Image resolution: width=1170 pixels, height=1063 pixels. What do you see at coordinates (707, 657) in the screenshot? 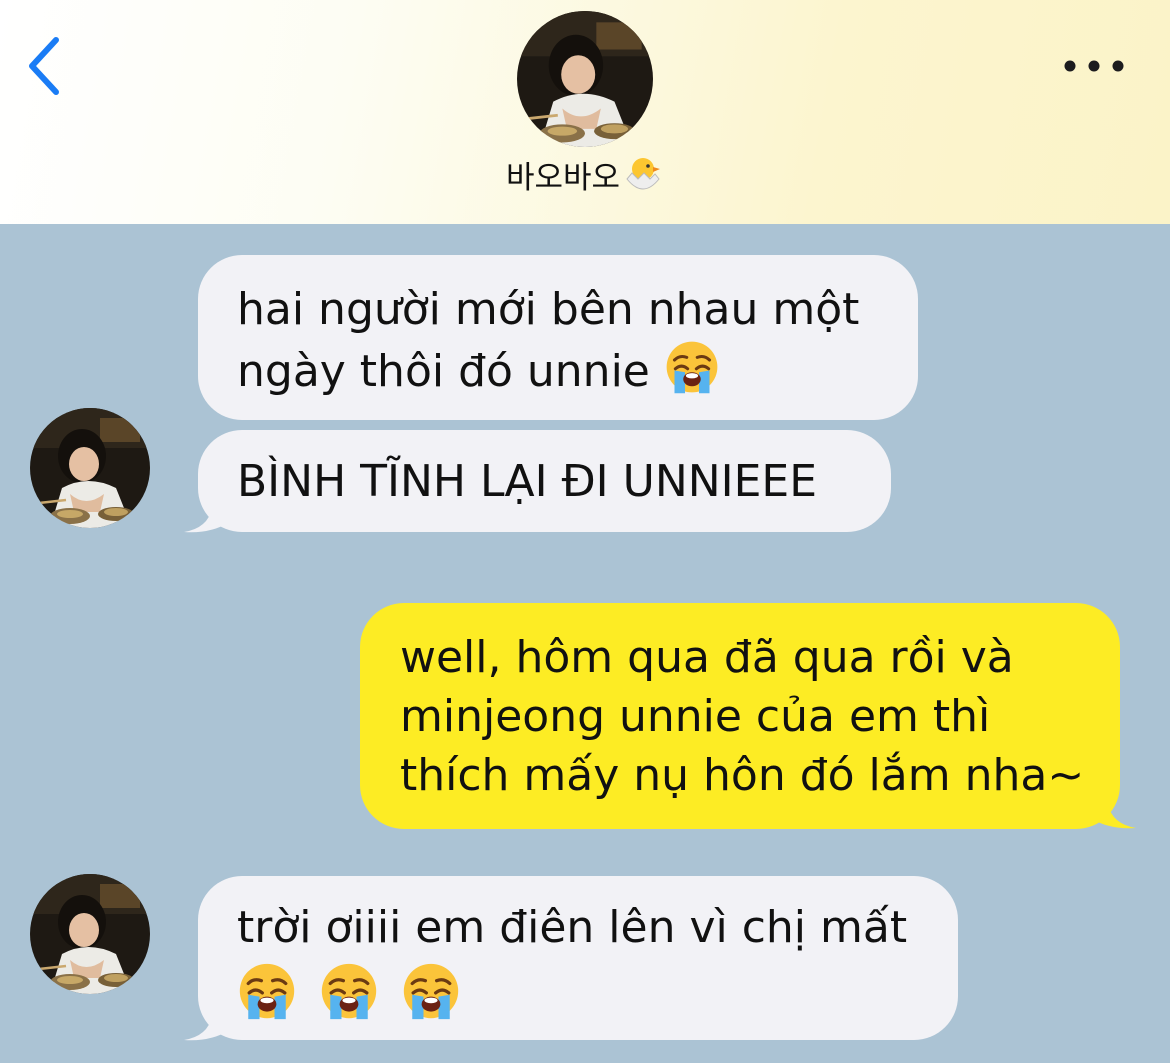
I see `message-line: well, hôm qua đã qua rồi và` at bounding box center [707, 657].